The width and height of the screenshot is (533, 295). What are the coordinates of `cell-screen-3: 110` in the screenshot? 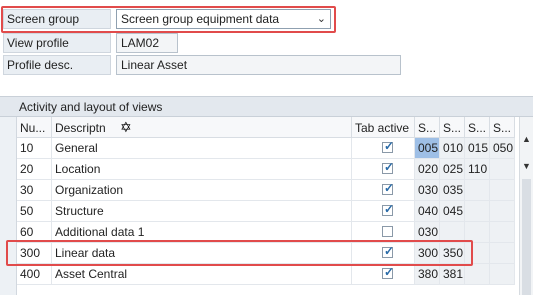 It's located at (477, 169).